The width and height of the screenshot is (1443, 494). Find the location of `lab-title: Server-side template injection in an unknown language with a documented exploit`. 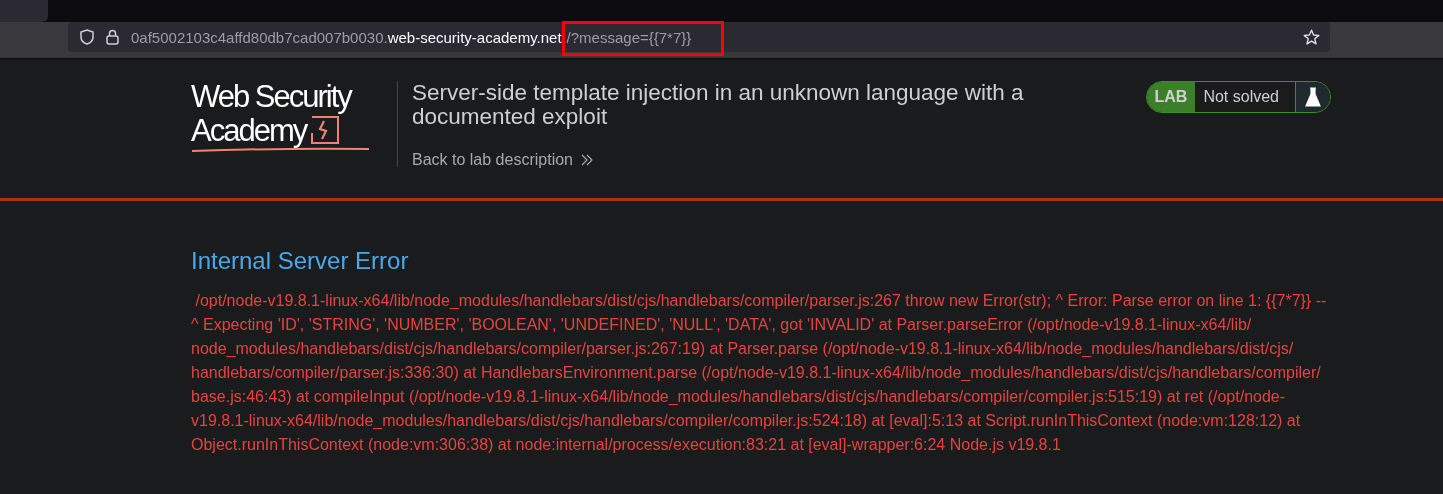

lab-title: Server-side template injection in an unknown language with a documented exploit is located at coordinates (718, 105).